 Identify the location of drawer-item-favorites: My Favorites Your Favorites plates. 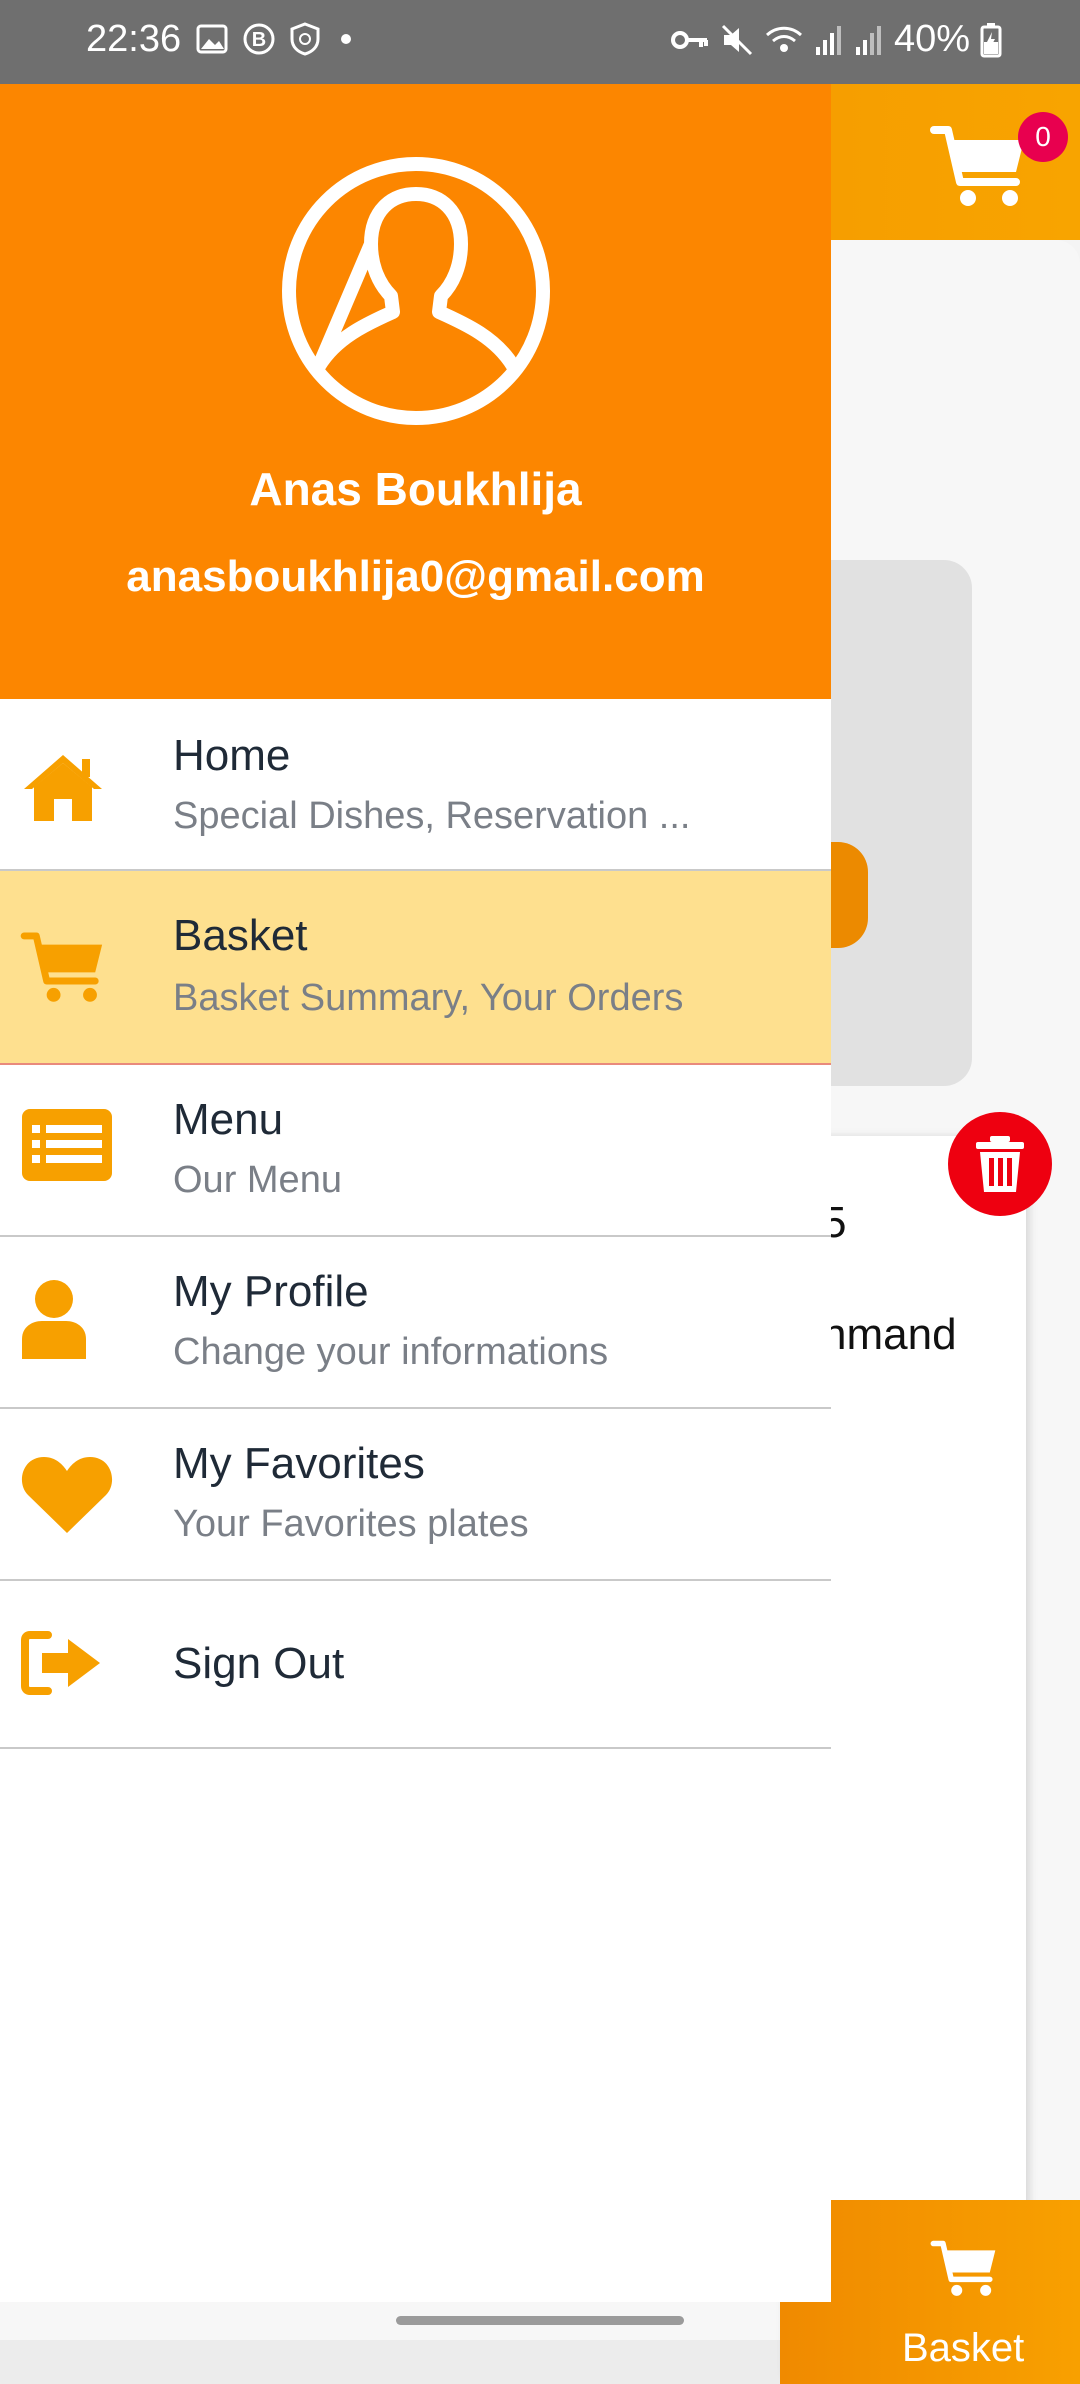
(415, 1495).